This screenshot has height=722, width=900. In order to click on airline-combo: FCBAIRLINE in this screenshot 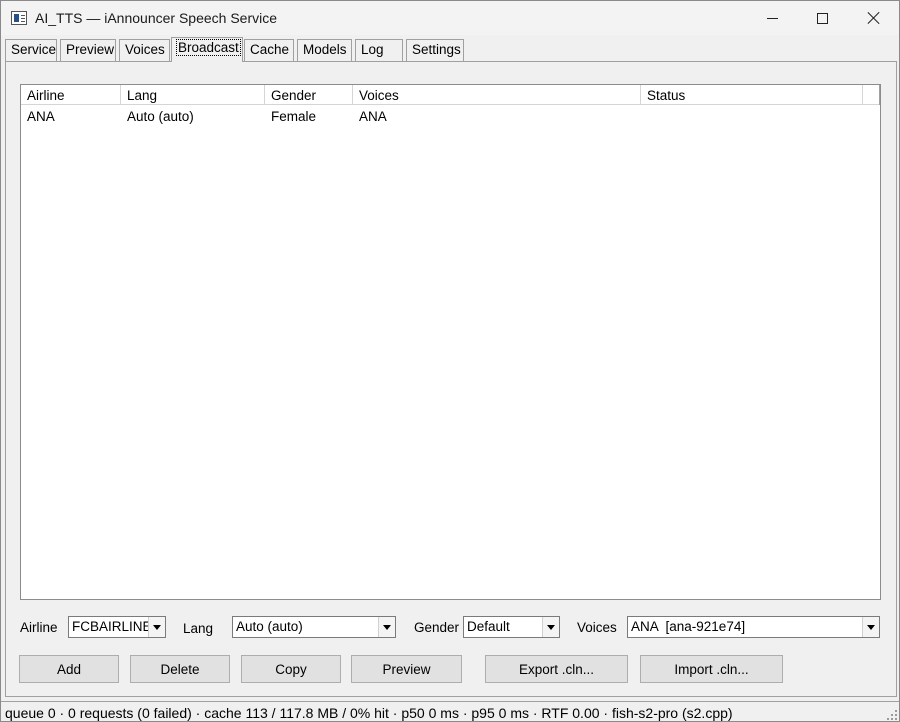, I will do `click(117, 627)`.